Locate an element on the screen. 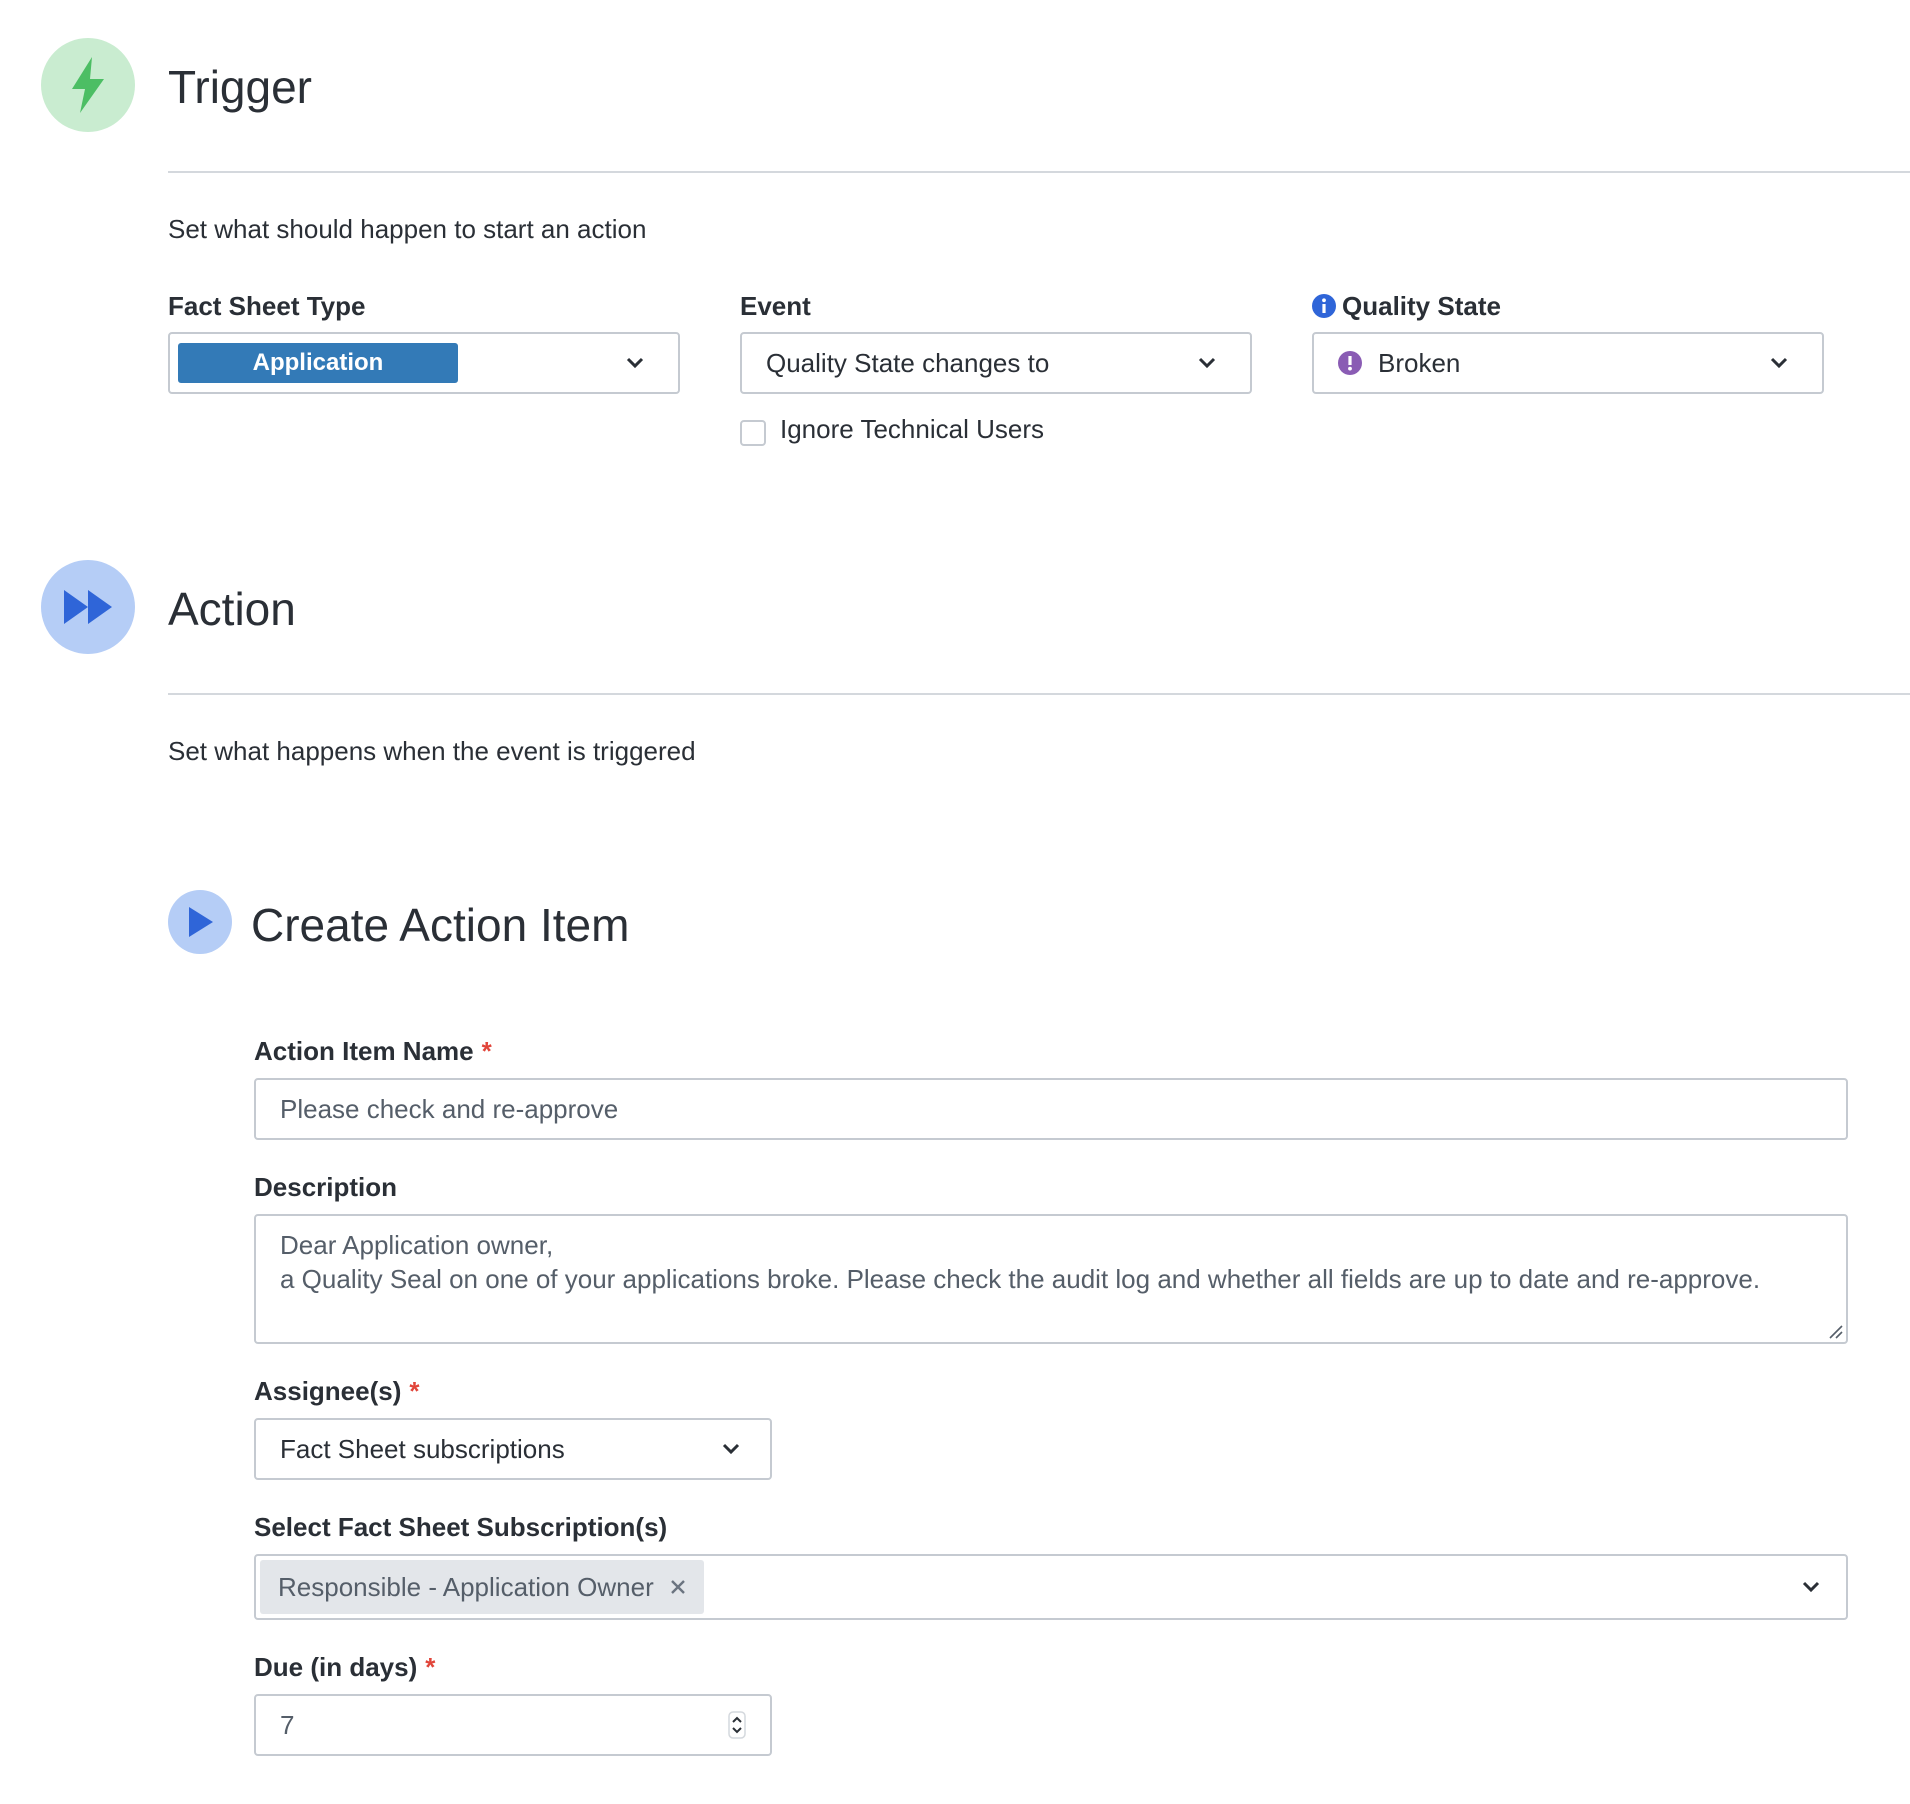  due-label: Due (in days) * is located at coordinates (344, 1667).